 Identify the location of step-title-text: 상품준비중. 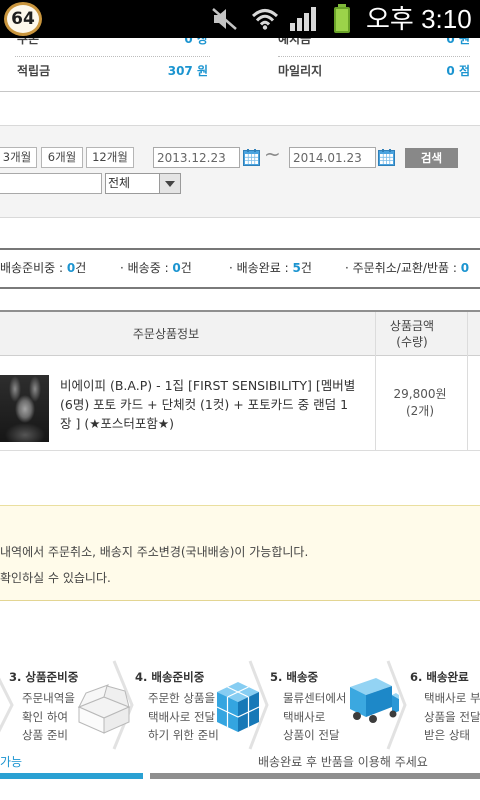
(52, 677).